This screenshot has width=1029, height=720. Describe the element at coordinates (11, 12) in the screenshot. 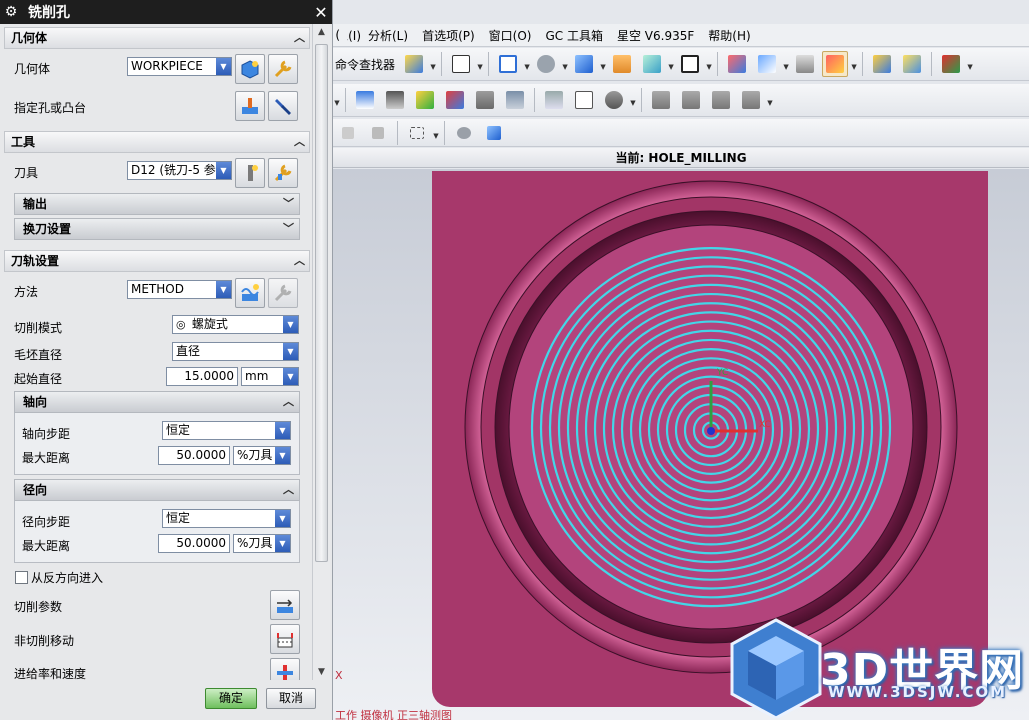

I see `gear-icon: ⚙` at that location.